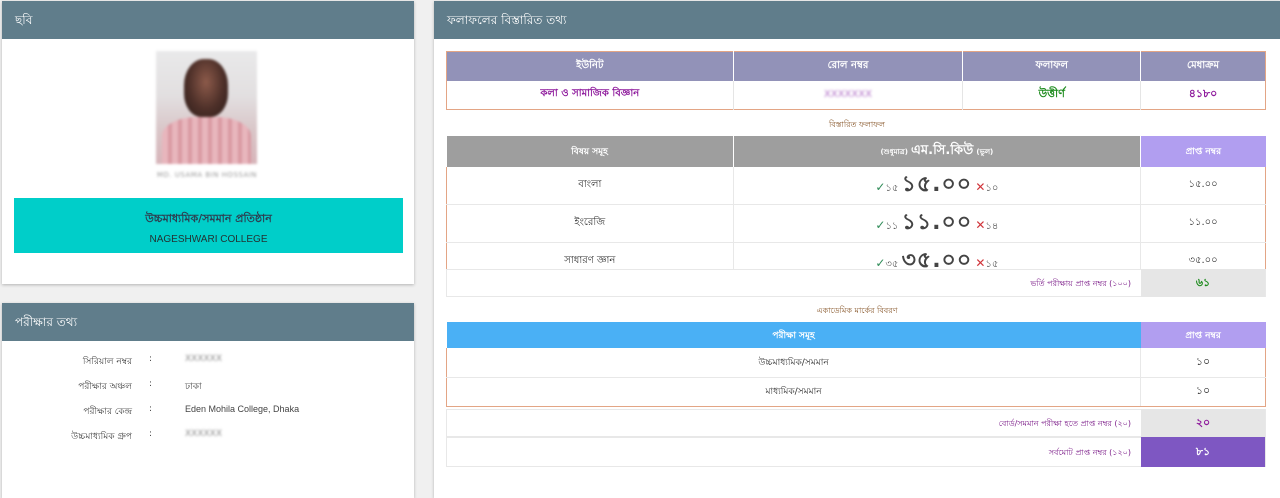  What do you see at coordinates (105, 387) in the screenshot?
I see `info-label: পরীক্ষার অঞ্চল` at bounding box center [105, 387].